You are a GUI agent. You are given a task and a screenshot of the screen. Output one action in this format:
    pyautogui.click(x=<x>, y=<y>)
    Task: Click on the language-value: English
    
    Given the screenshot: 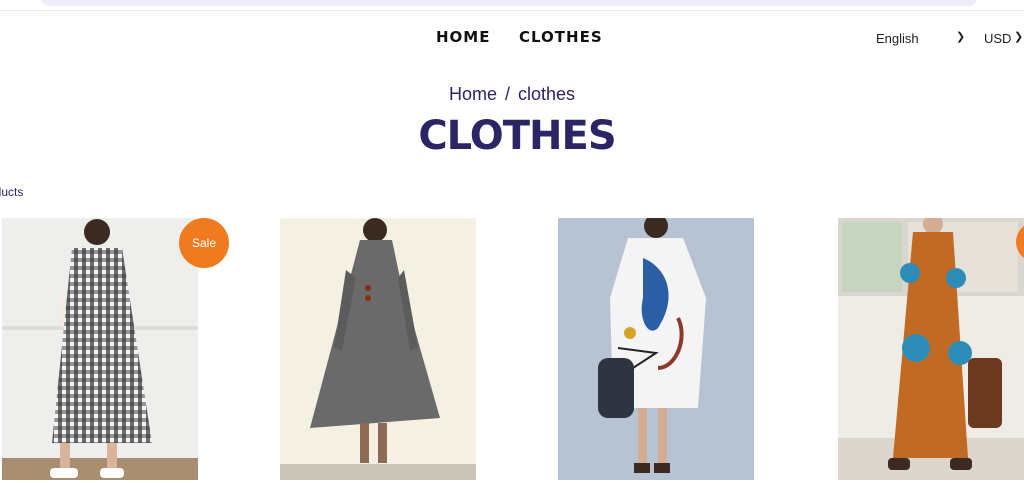 What is the action you would take?
    pyautogui.click(x=897, y=38)
    